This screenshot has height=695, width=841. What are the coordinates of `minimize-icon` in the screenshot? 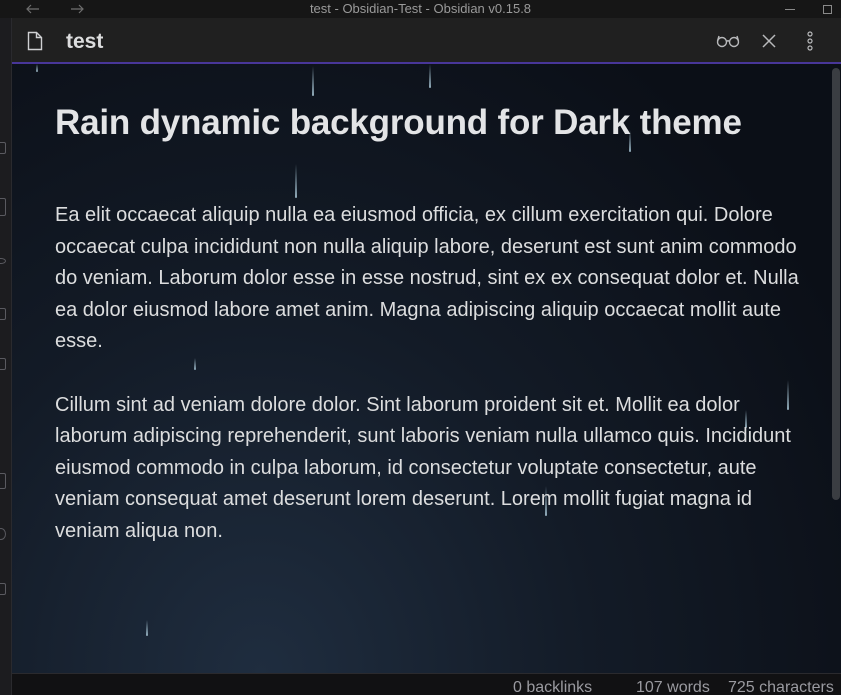 It's located at (790, 9).